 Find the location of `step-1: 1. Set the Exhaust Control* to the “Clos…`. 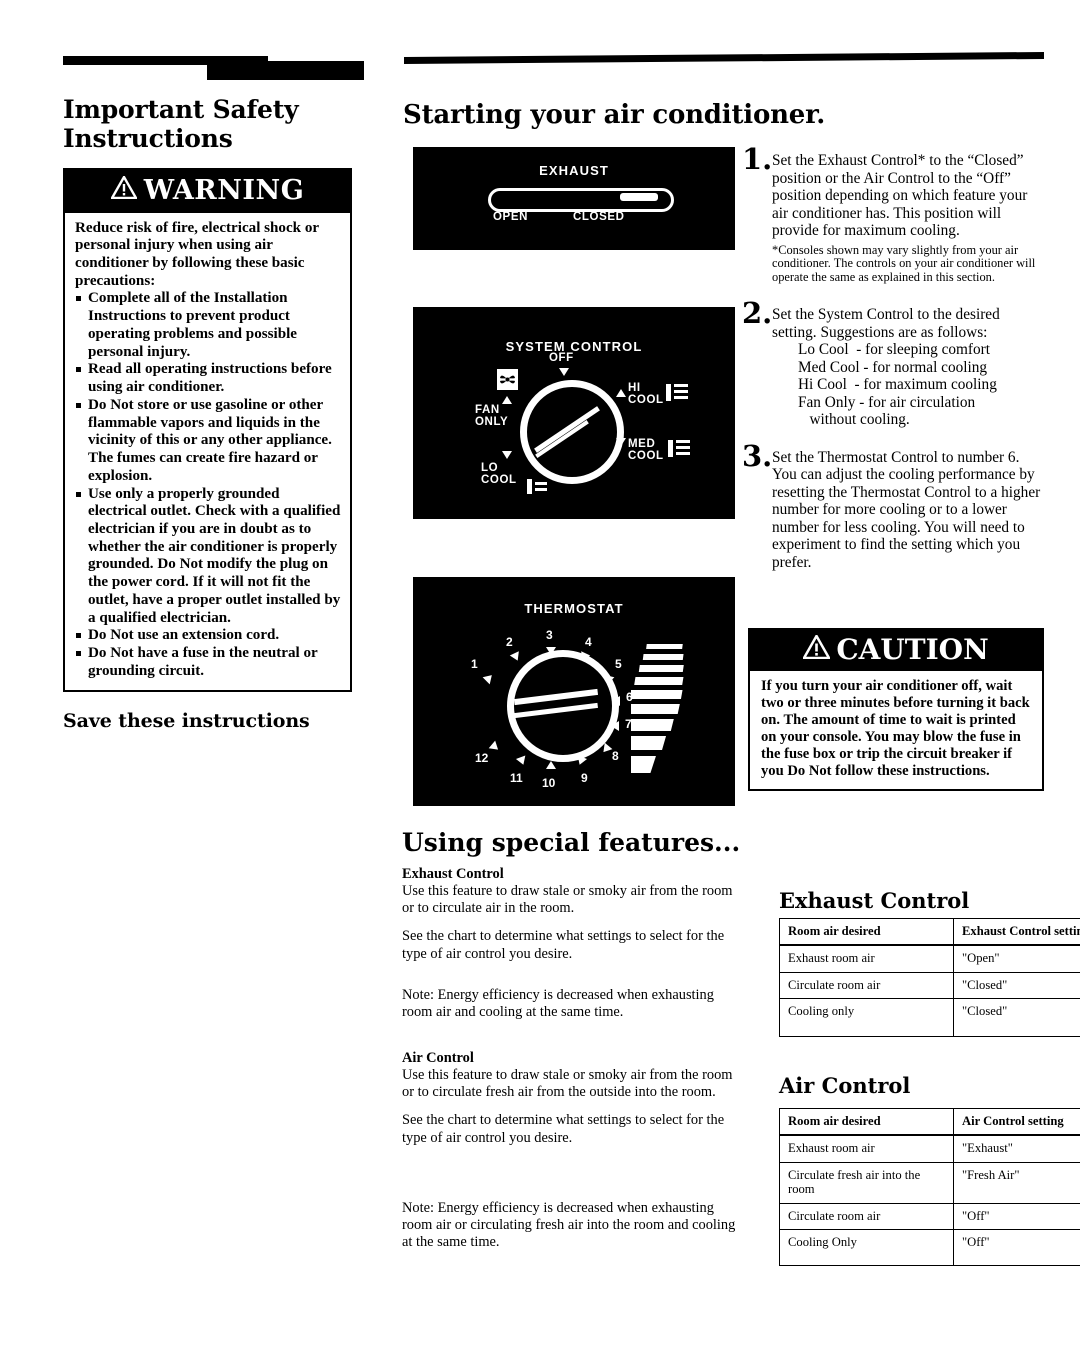

step-1: 1. Set the Exhaust Control* to the “Clos… is located at coordinates (892, 214).